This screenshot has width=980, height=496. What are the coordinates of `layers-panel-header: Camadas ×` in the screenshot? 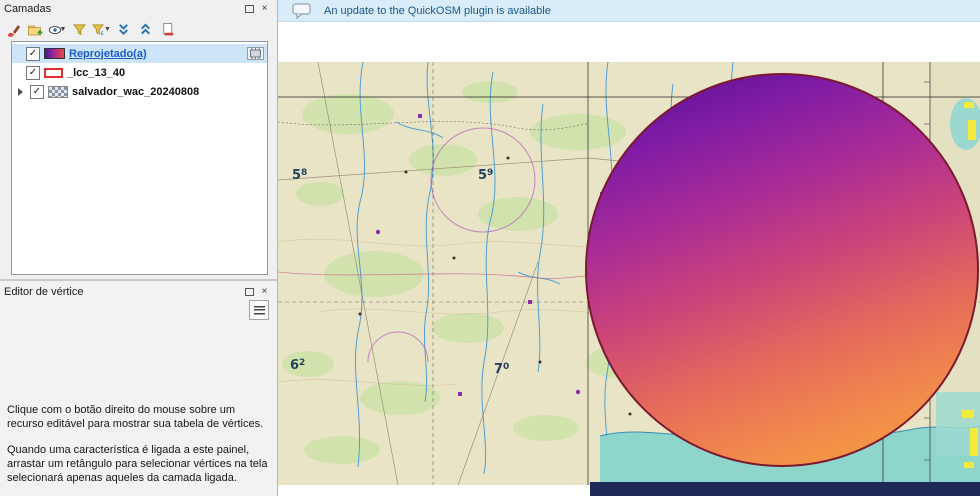 It's located at (138, 9).